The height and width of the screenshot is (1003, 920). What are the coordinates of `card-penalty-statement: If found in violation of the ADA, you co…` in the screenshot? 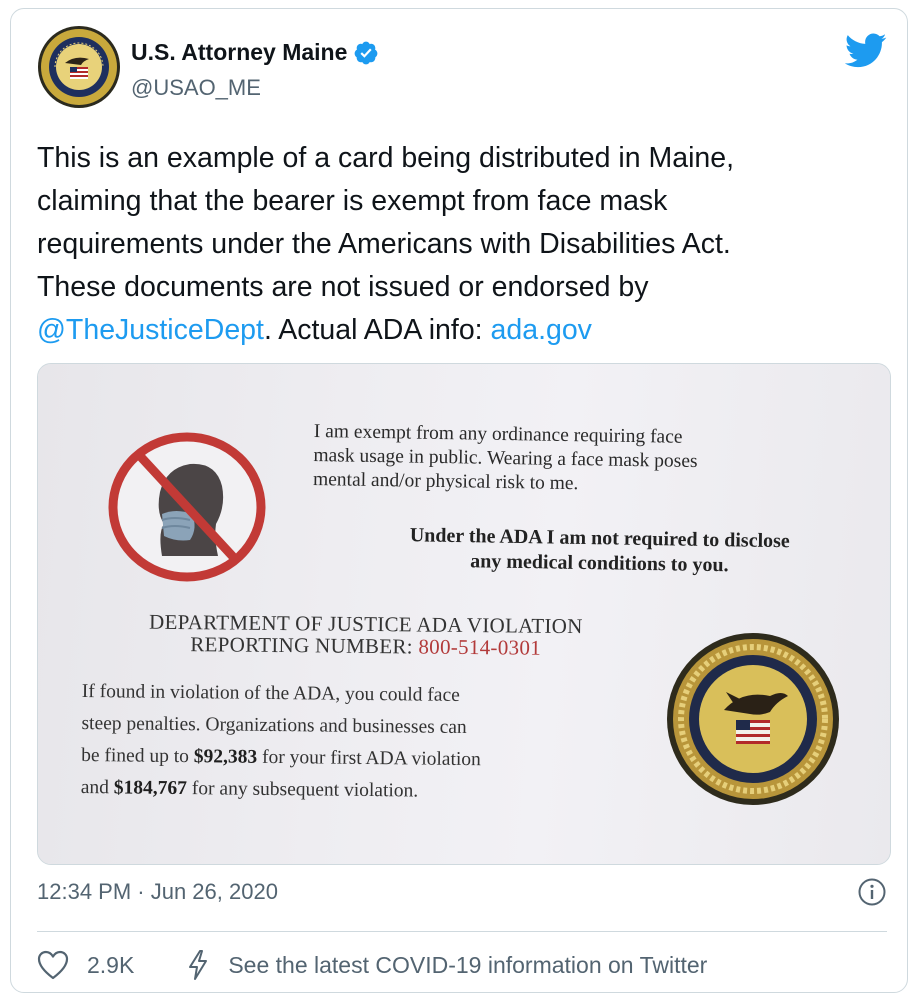 It's located at (361, 743).